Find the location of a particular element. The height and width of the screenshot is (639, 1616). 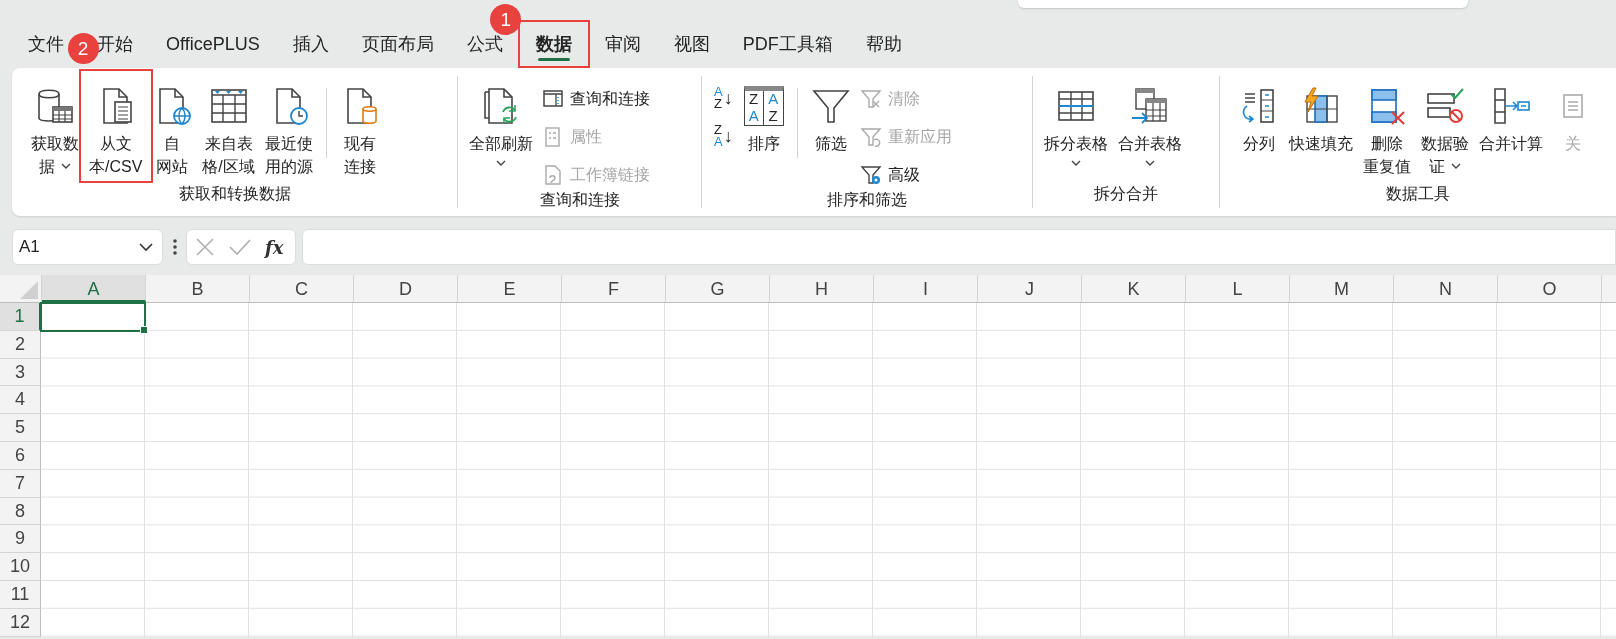

consolidate-icon is located at coordinates (1511, 106).